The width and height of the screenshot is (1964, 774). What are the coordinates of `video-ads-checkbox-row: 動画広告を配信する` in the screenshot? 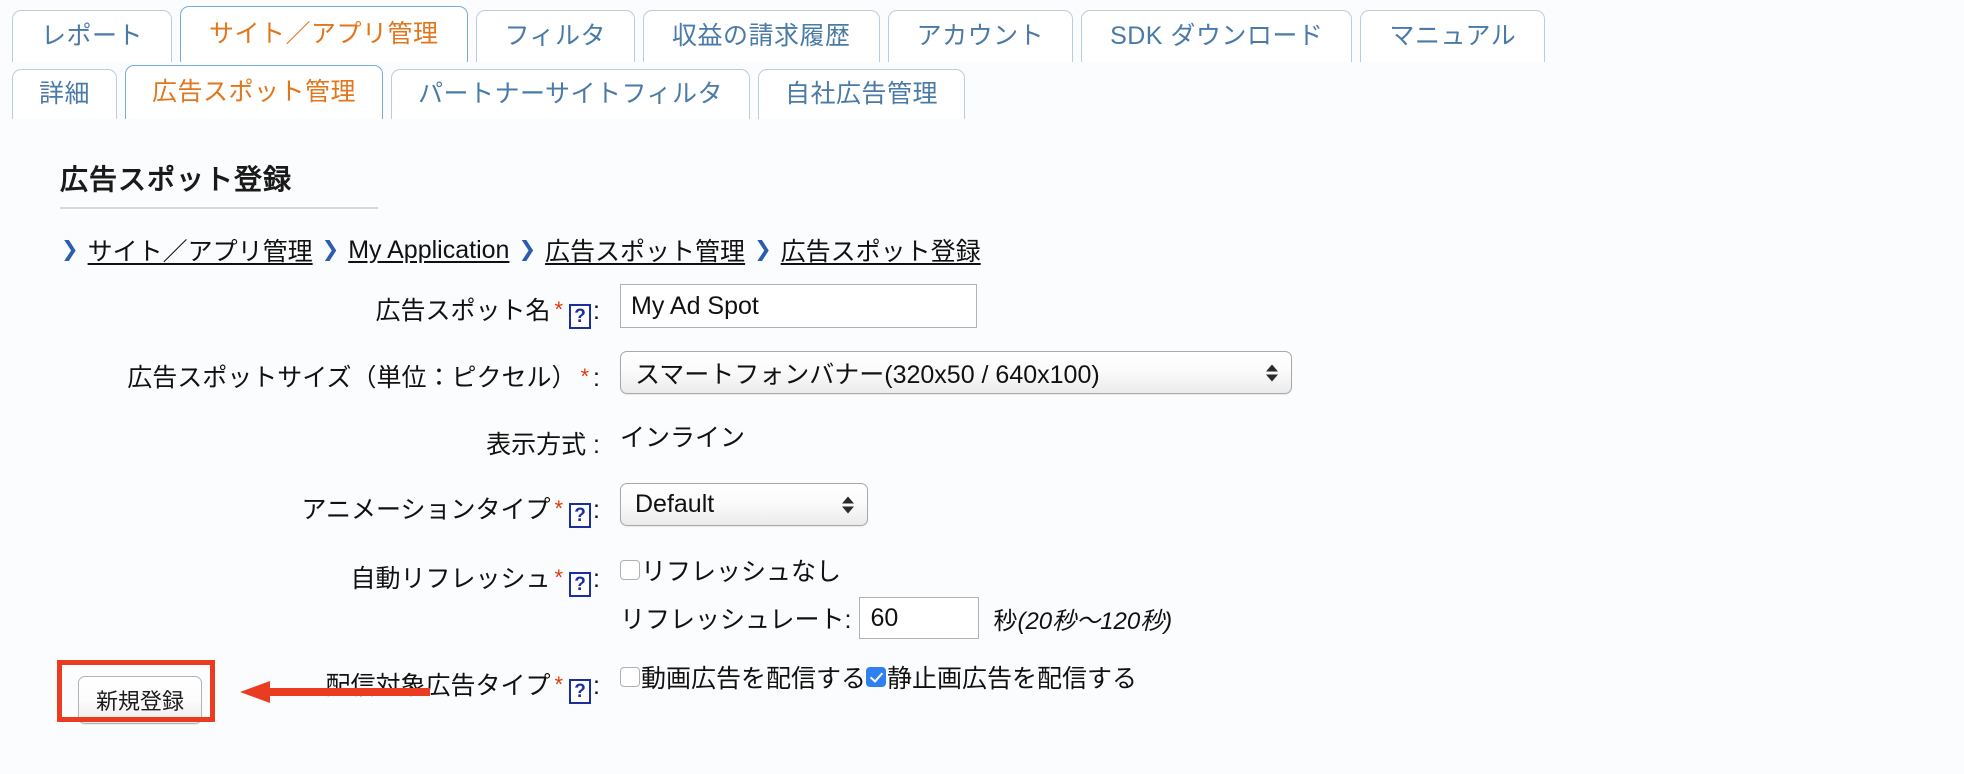 It's located at (743, 677).